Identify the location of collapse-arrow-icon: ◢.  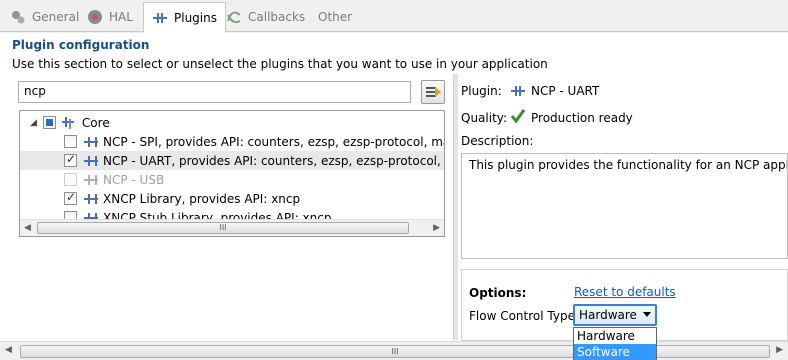
(33, 123).